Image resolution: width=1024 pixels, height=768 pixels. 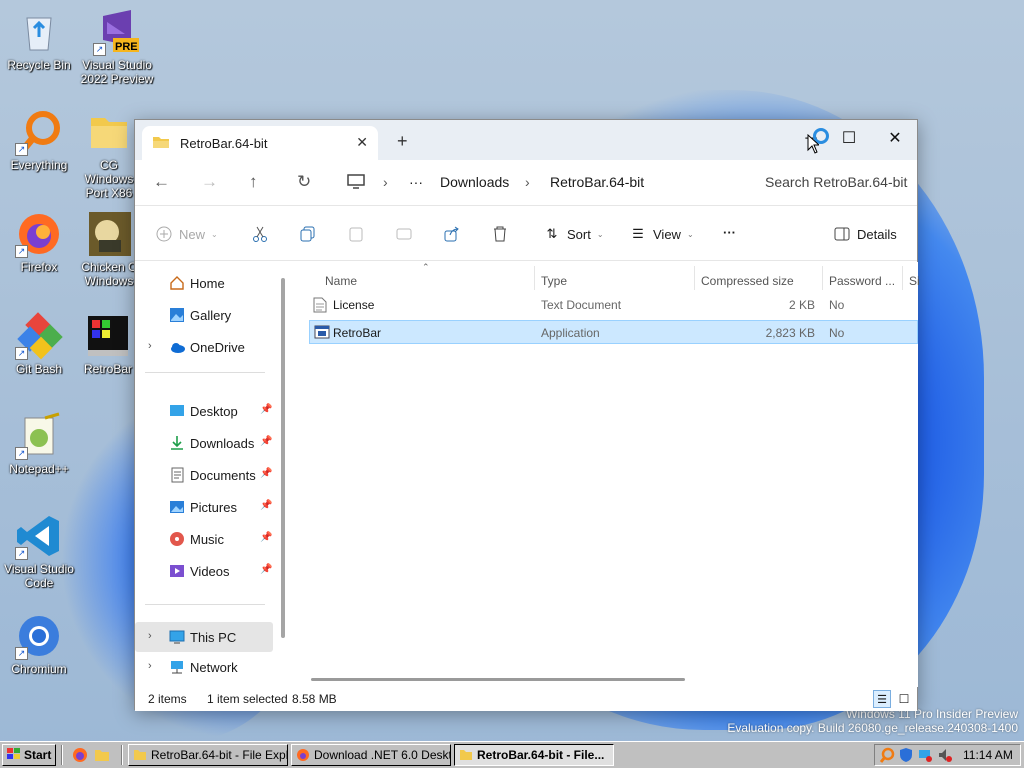 I want to click on rename-button, so click(x=404, y=234).